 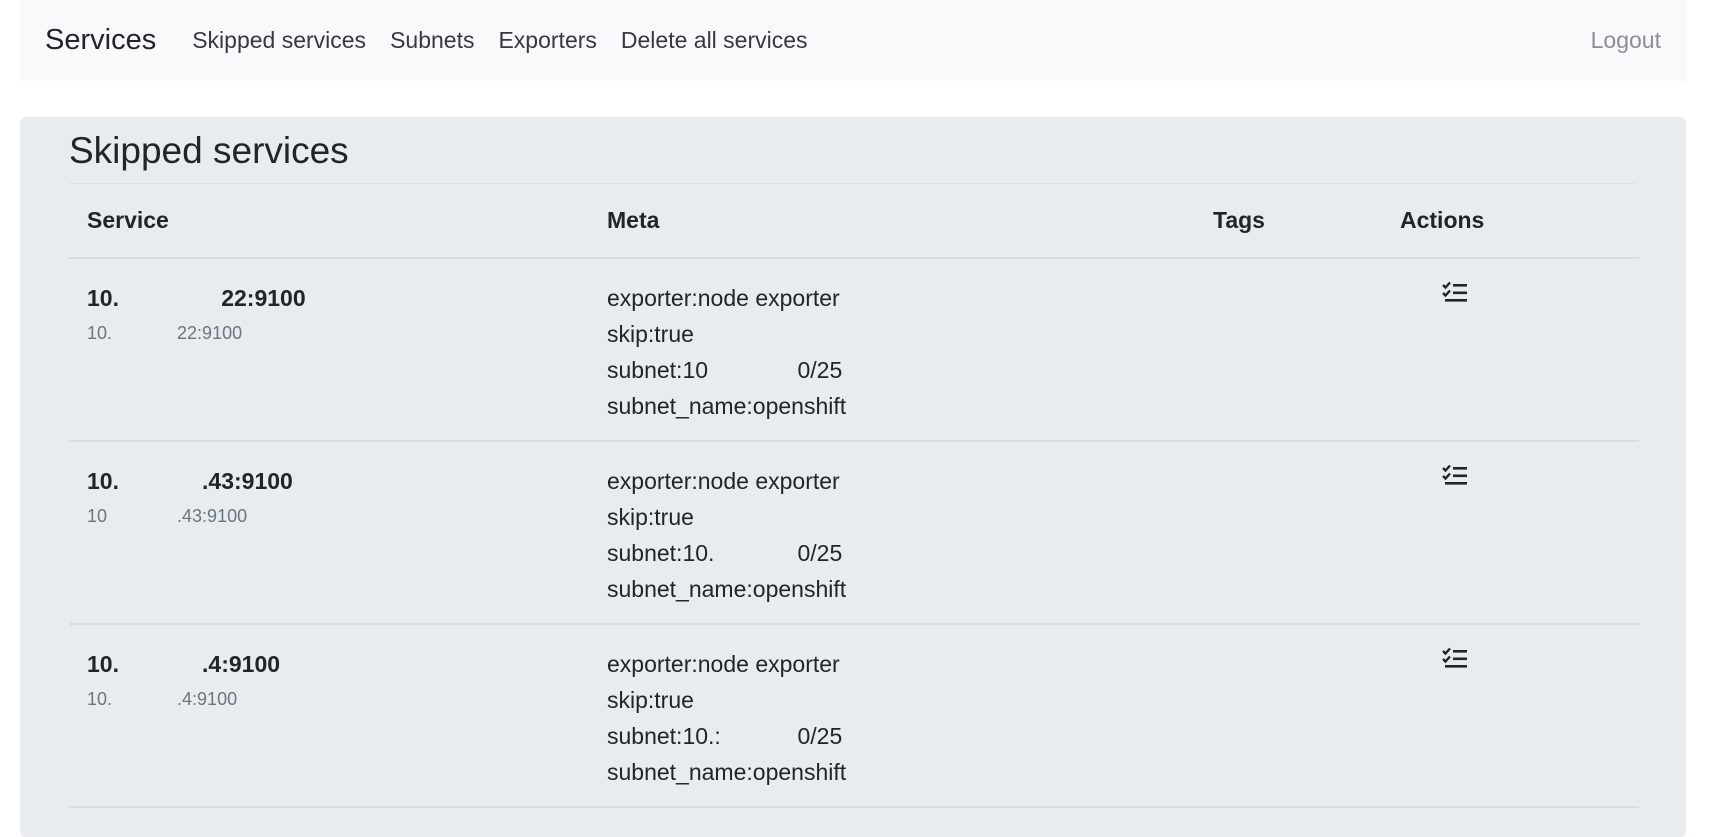 I want to click on column-header-tags: Tags, so click(x=1288, y=221).